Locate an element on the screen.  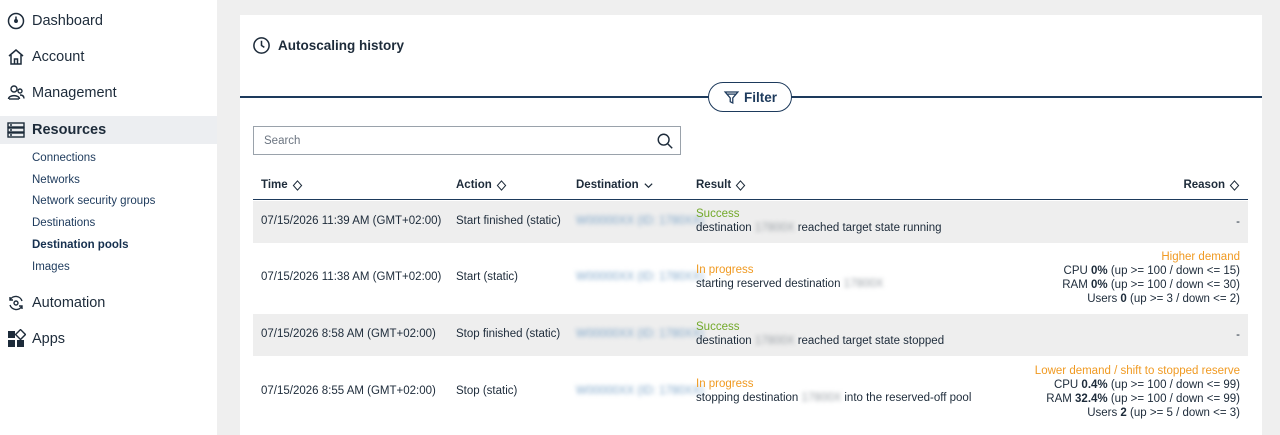
panel-title: Autoscaling history is located at coordinates (341, 45).